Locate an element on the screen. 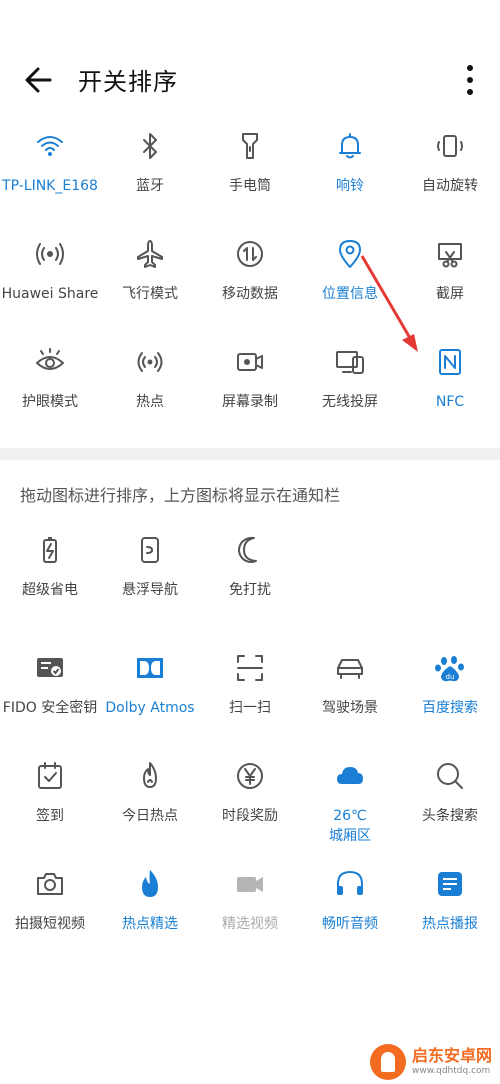 The height and width of the screenshot is (1084, 500). toggle-label: 26℃ 城厢区 is located at coordinates (350, 826).